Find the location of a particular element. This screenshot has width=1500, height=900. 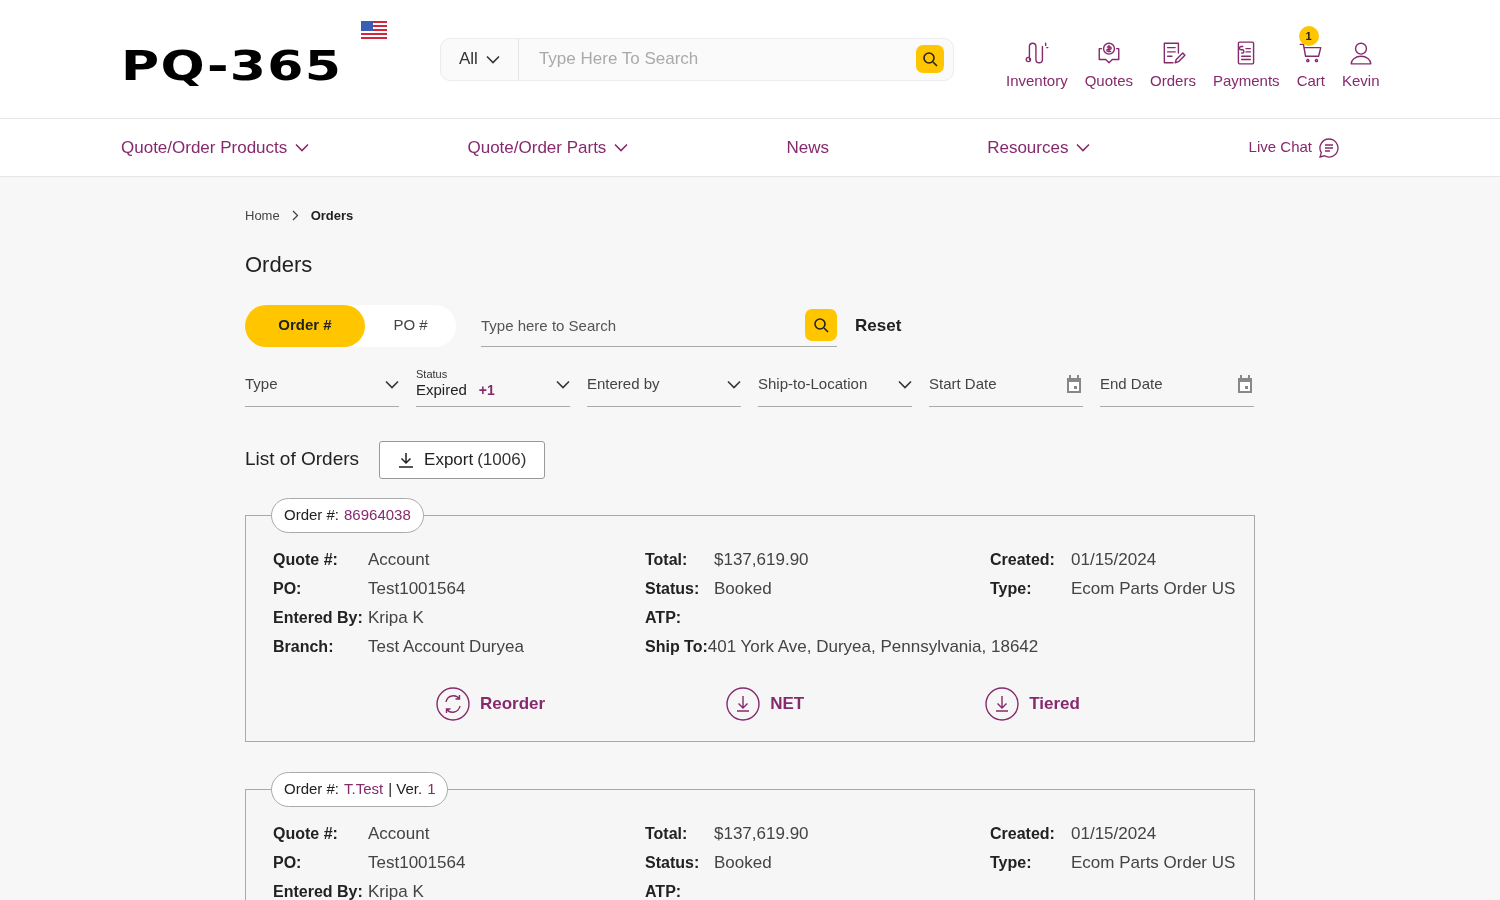

page-title: Orders is located at coordinates (279, 264).